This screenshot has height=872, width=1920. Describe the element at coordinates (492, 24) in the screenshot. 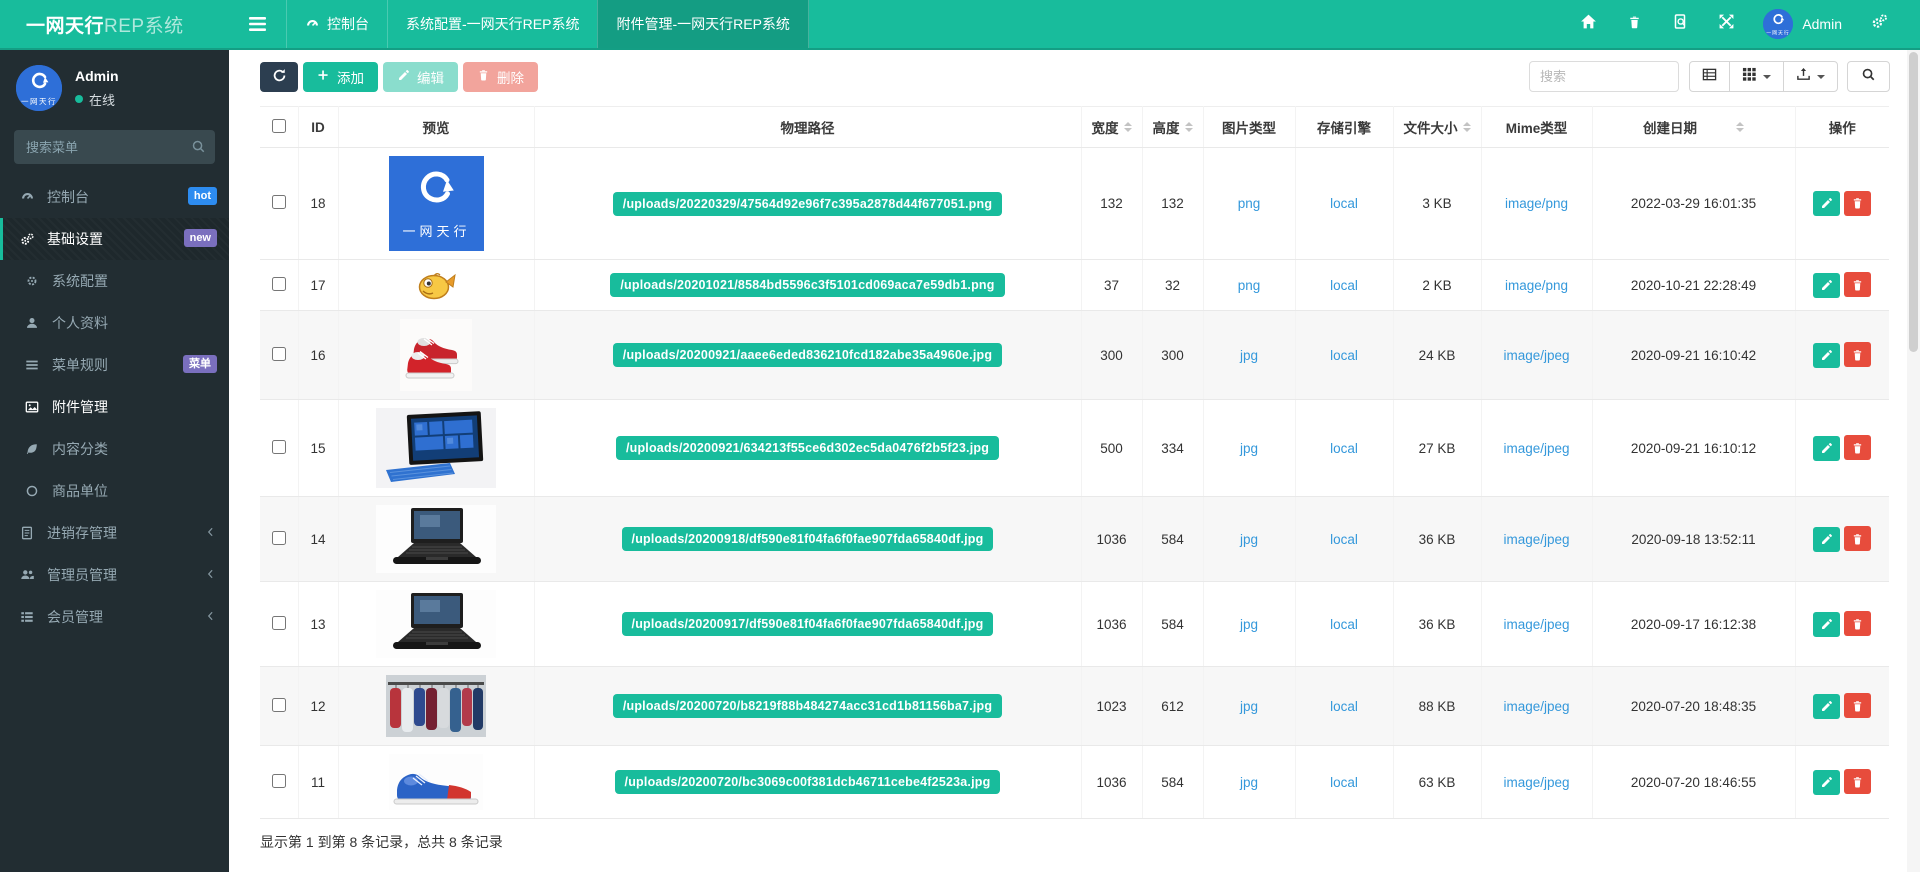

I see `navbar-tab-system-config: 系统配置-一网天行REP系统` at that location.